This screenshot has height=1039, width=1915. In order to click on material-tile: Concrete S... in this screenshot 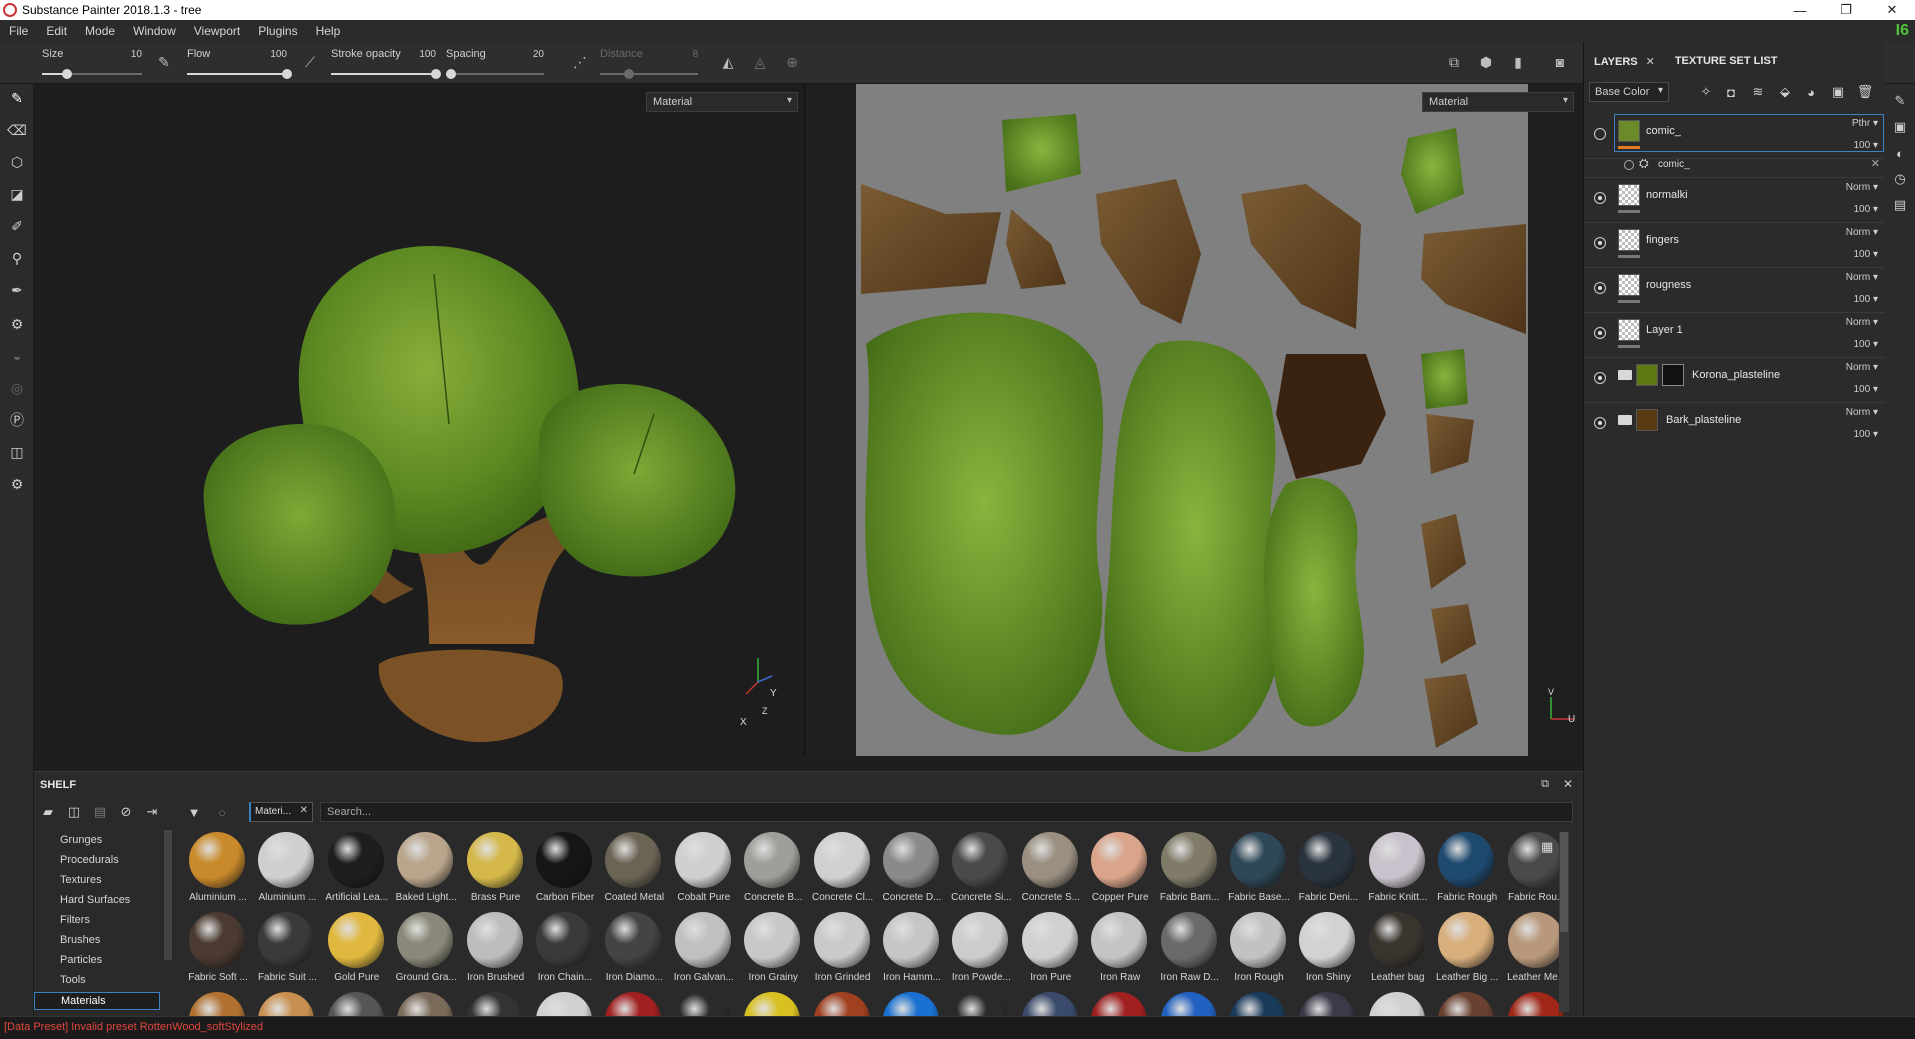, I will do `click(1051, 871)`.